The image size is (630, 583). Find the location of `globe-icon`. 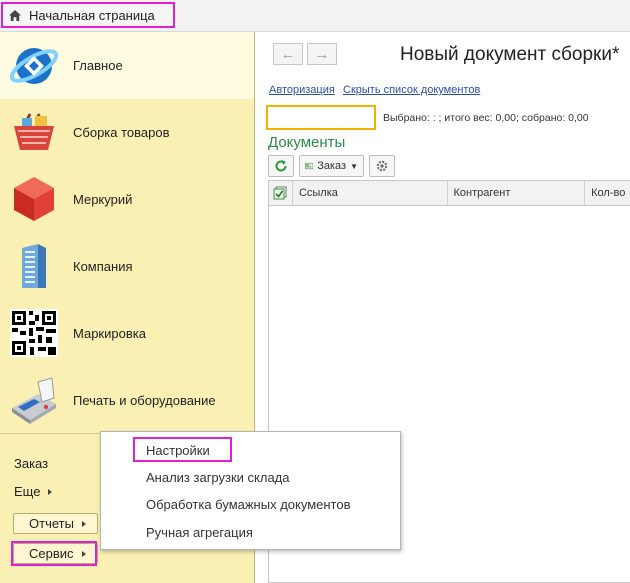

globe-icon is located at coordinates (34, 66).